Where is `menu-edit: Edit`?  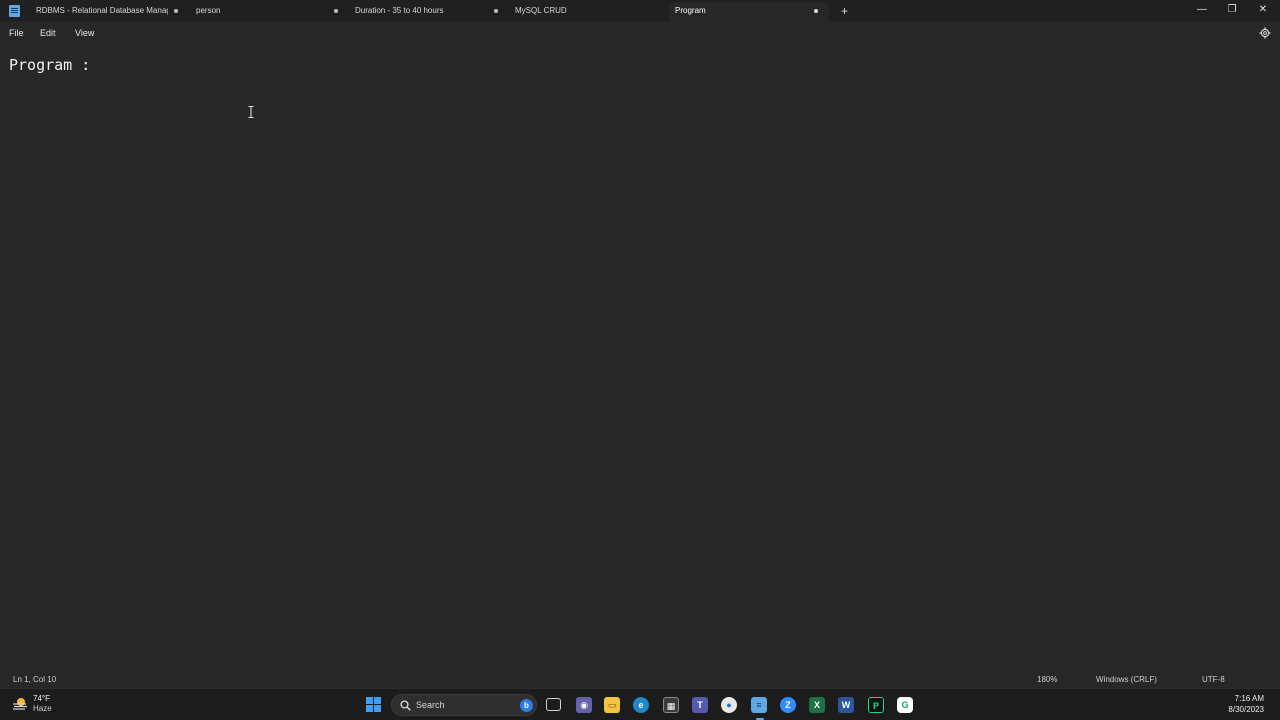
menu-edit: Edit is located at coordinates (48, 33).